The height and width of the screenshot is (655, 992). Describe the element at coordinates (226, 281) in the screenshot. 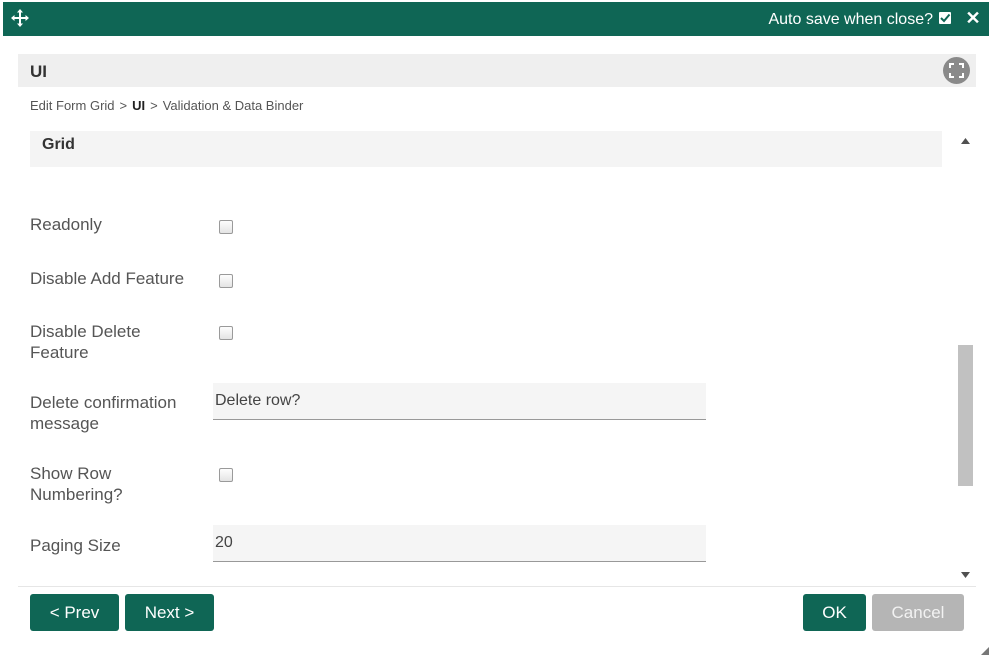

I see `disable-add-checkbox` at that location.